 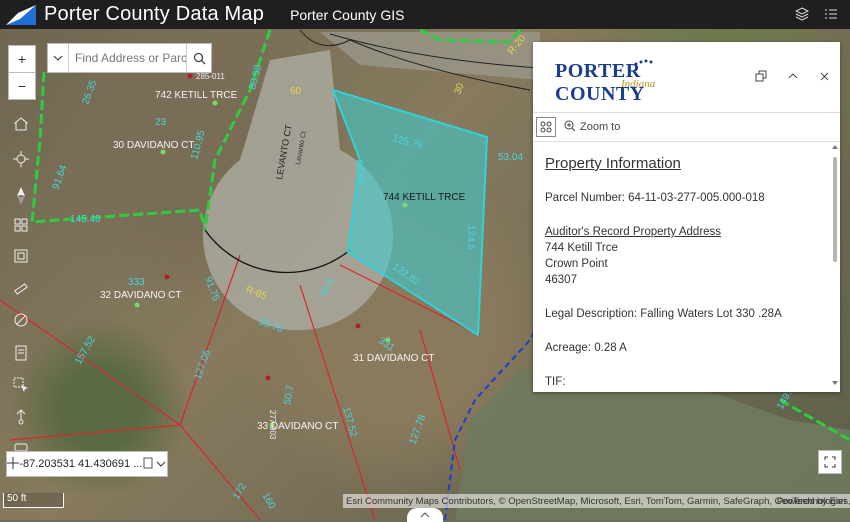 What do you see at coordinates (21, 159) in the screenshot?
I see `locate-icon` at bounding box center [21, 159].